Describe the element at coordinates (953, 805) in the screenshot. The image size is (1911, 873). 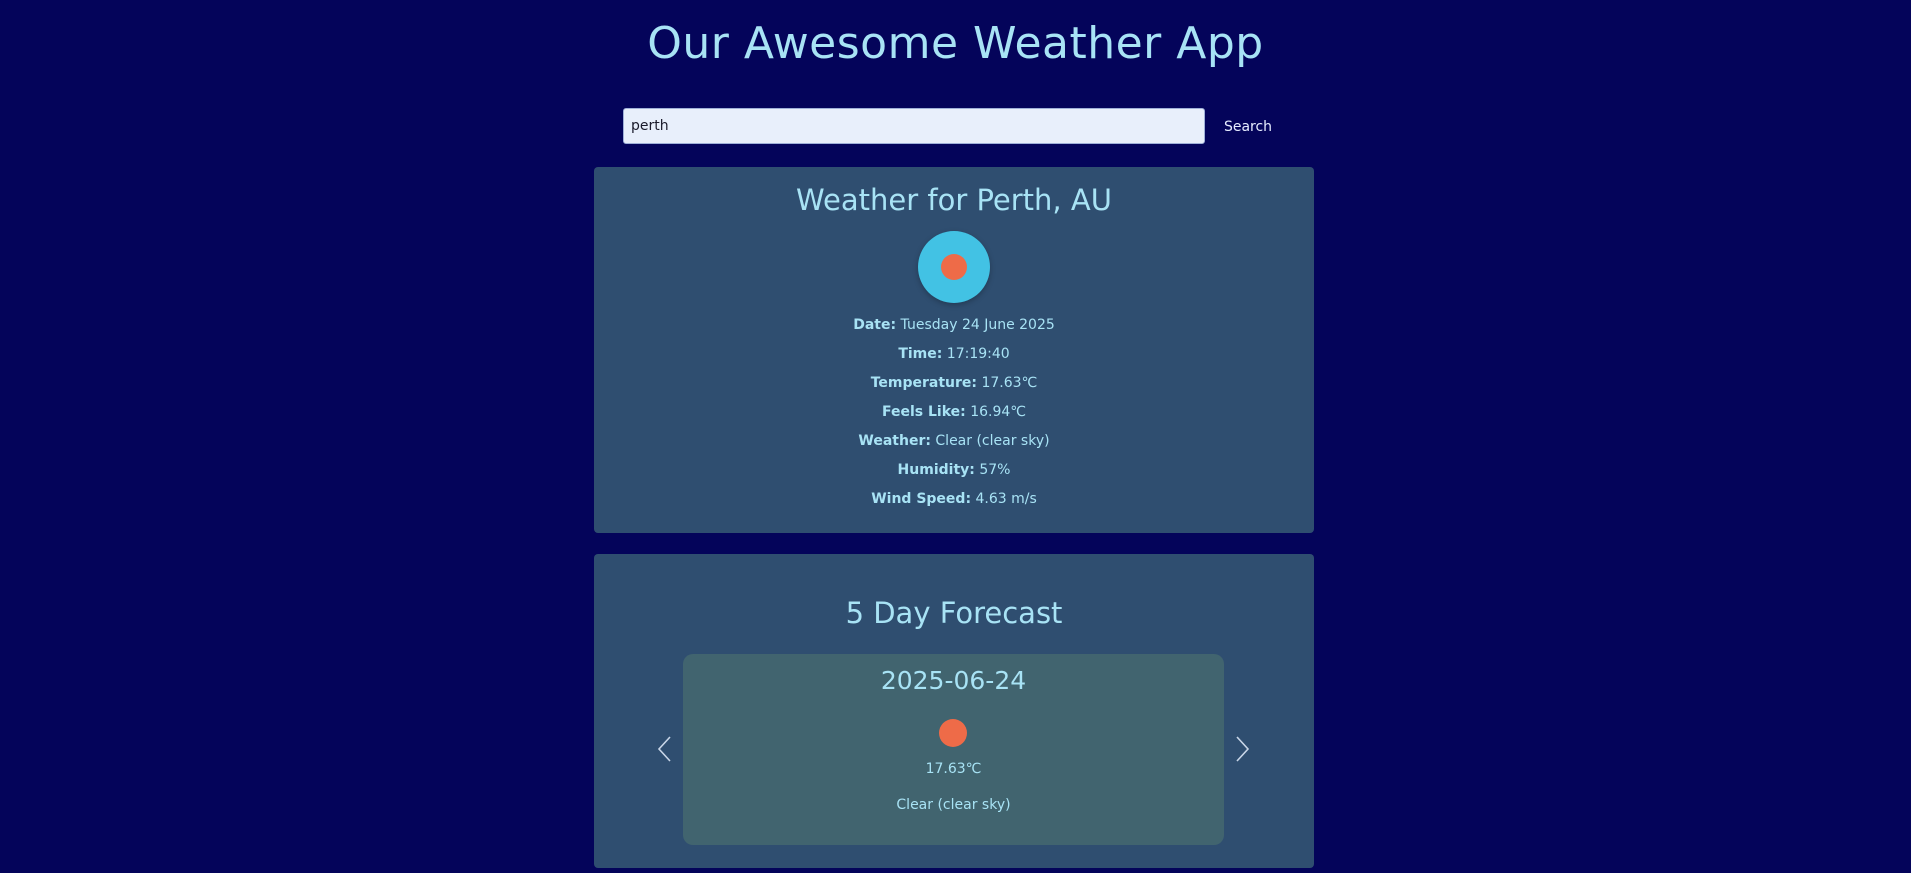
I see `forecast-description: Clear (clear sky)` at that location.